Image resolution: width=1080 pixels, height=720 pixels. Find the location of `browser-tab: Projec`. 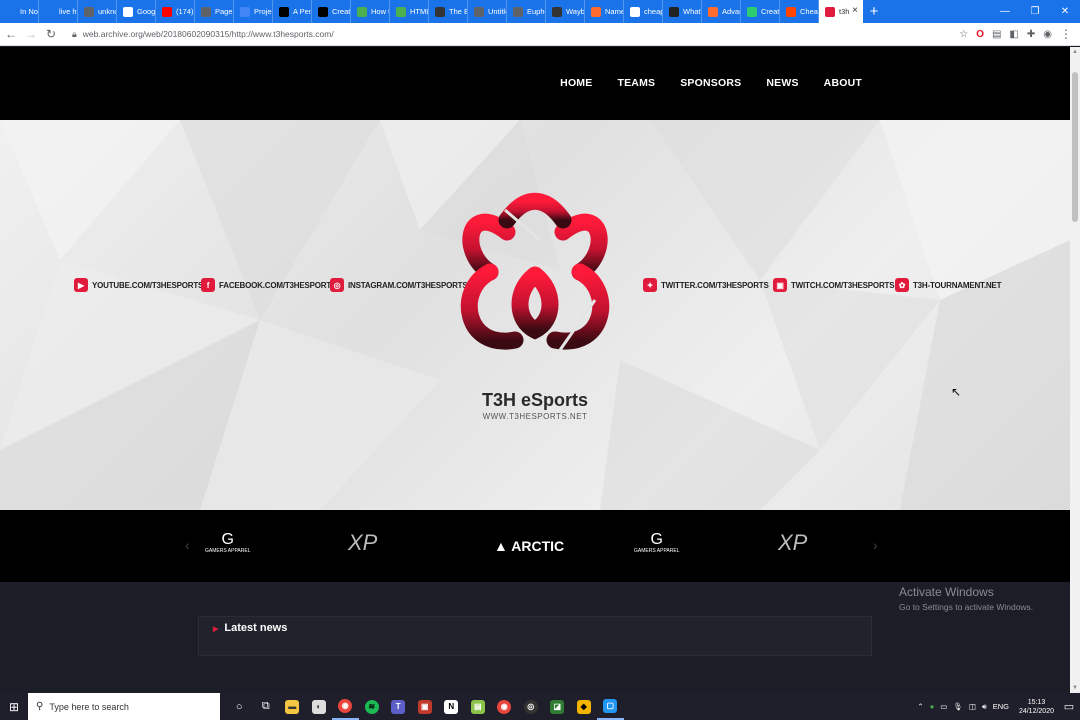

browser-tab: Projec is located at coordinates (253, 11).